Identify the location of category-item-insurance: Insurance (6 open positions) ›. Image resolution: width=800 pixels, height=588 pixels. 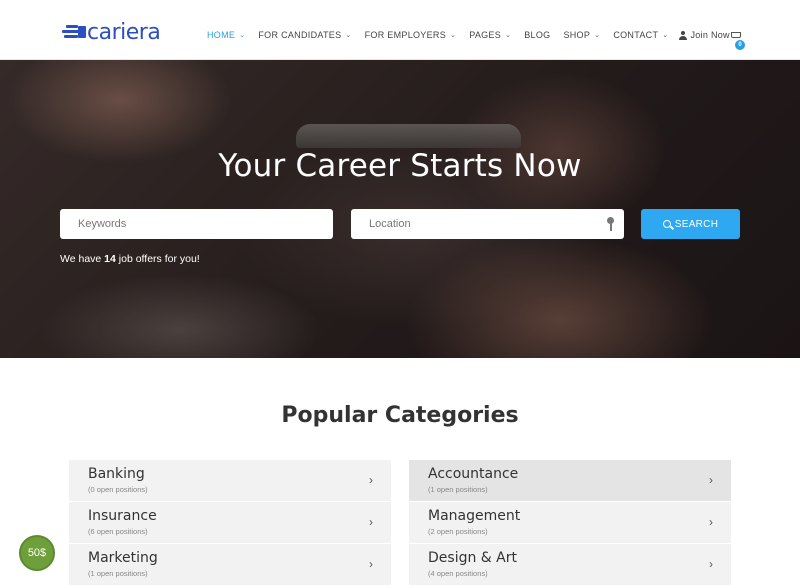
(230, 523).